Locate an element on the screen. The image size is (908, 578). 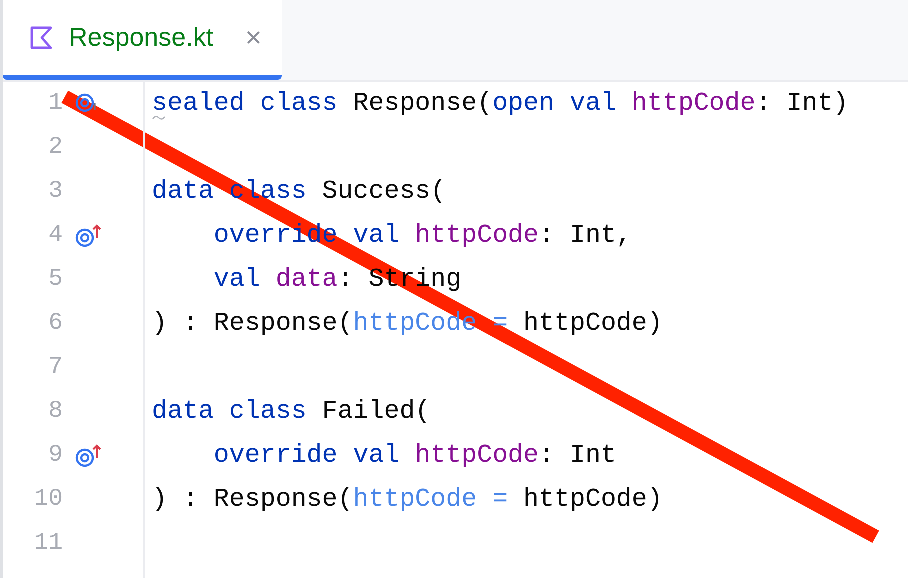
line-number: 6 is located at coordinates (55, 324).